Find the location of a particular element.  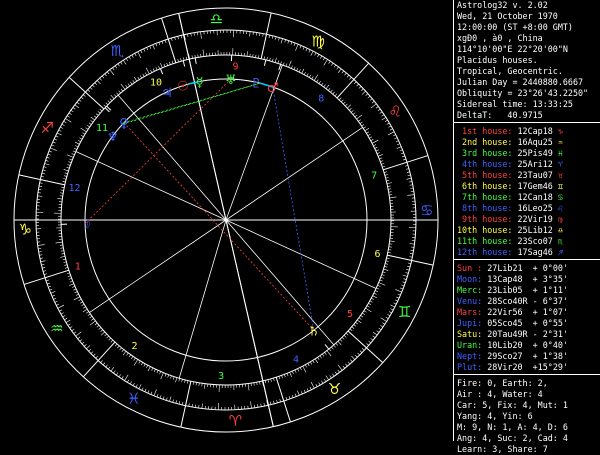

house-label: 8th house: is located at coordinates (484, 208).